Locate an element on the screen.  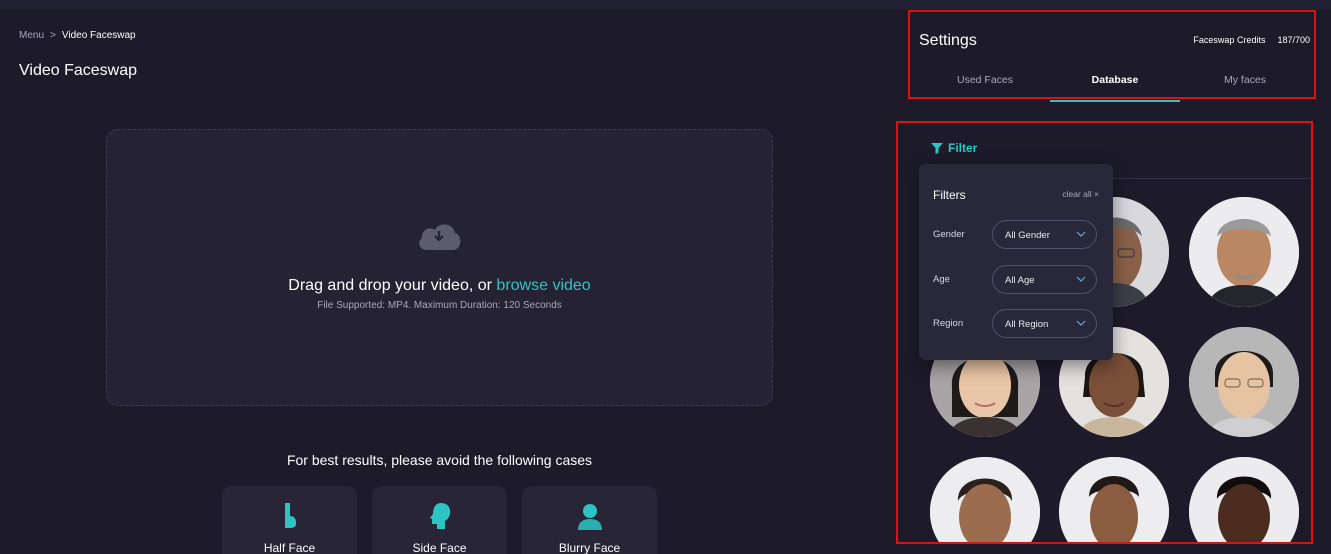
filter-row-age: Age All Age is located at coordinates (1016, 279).